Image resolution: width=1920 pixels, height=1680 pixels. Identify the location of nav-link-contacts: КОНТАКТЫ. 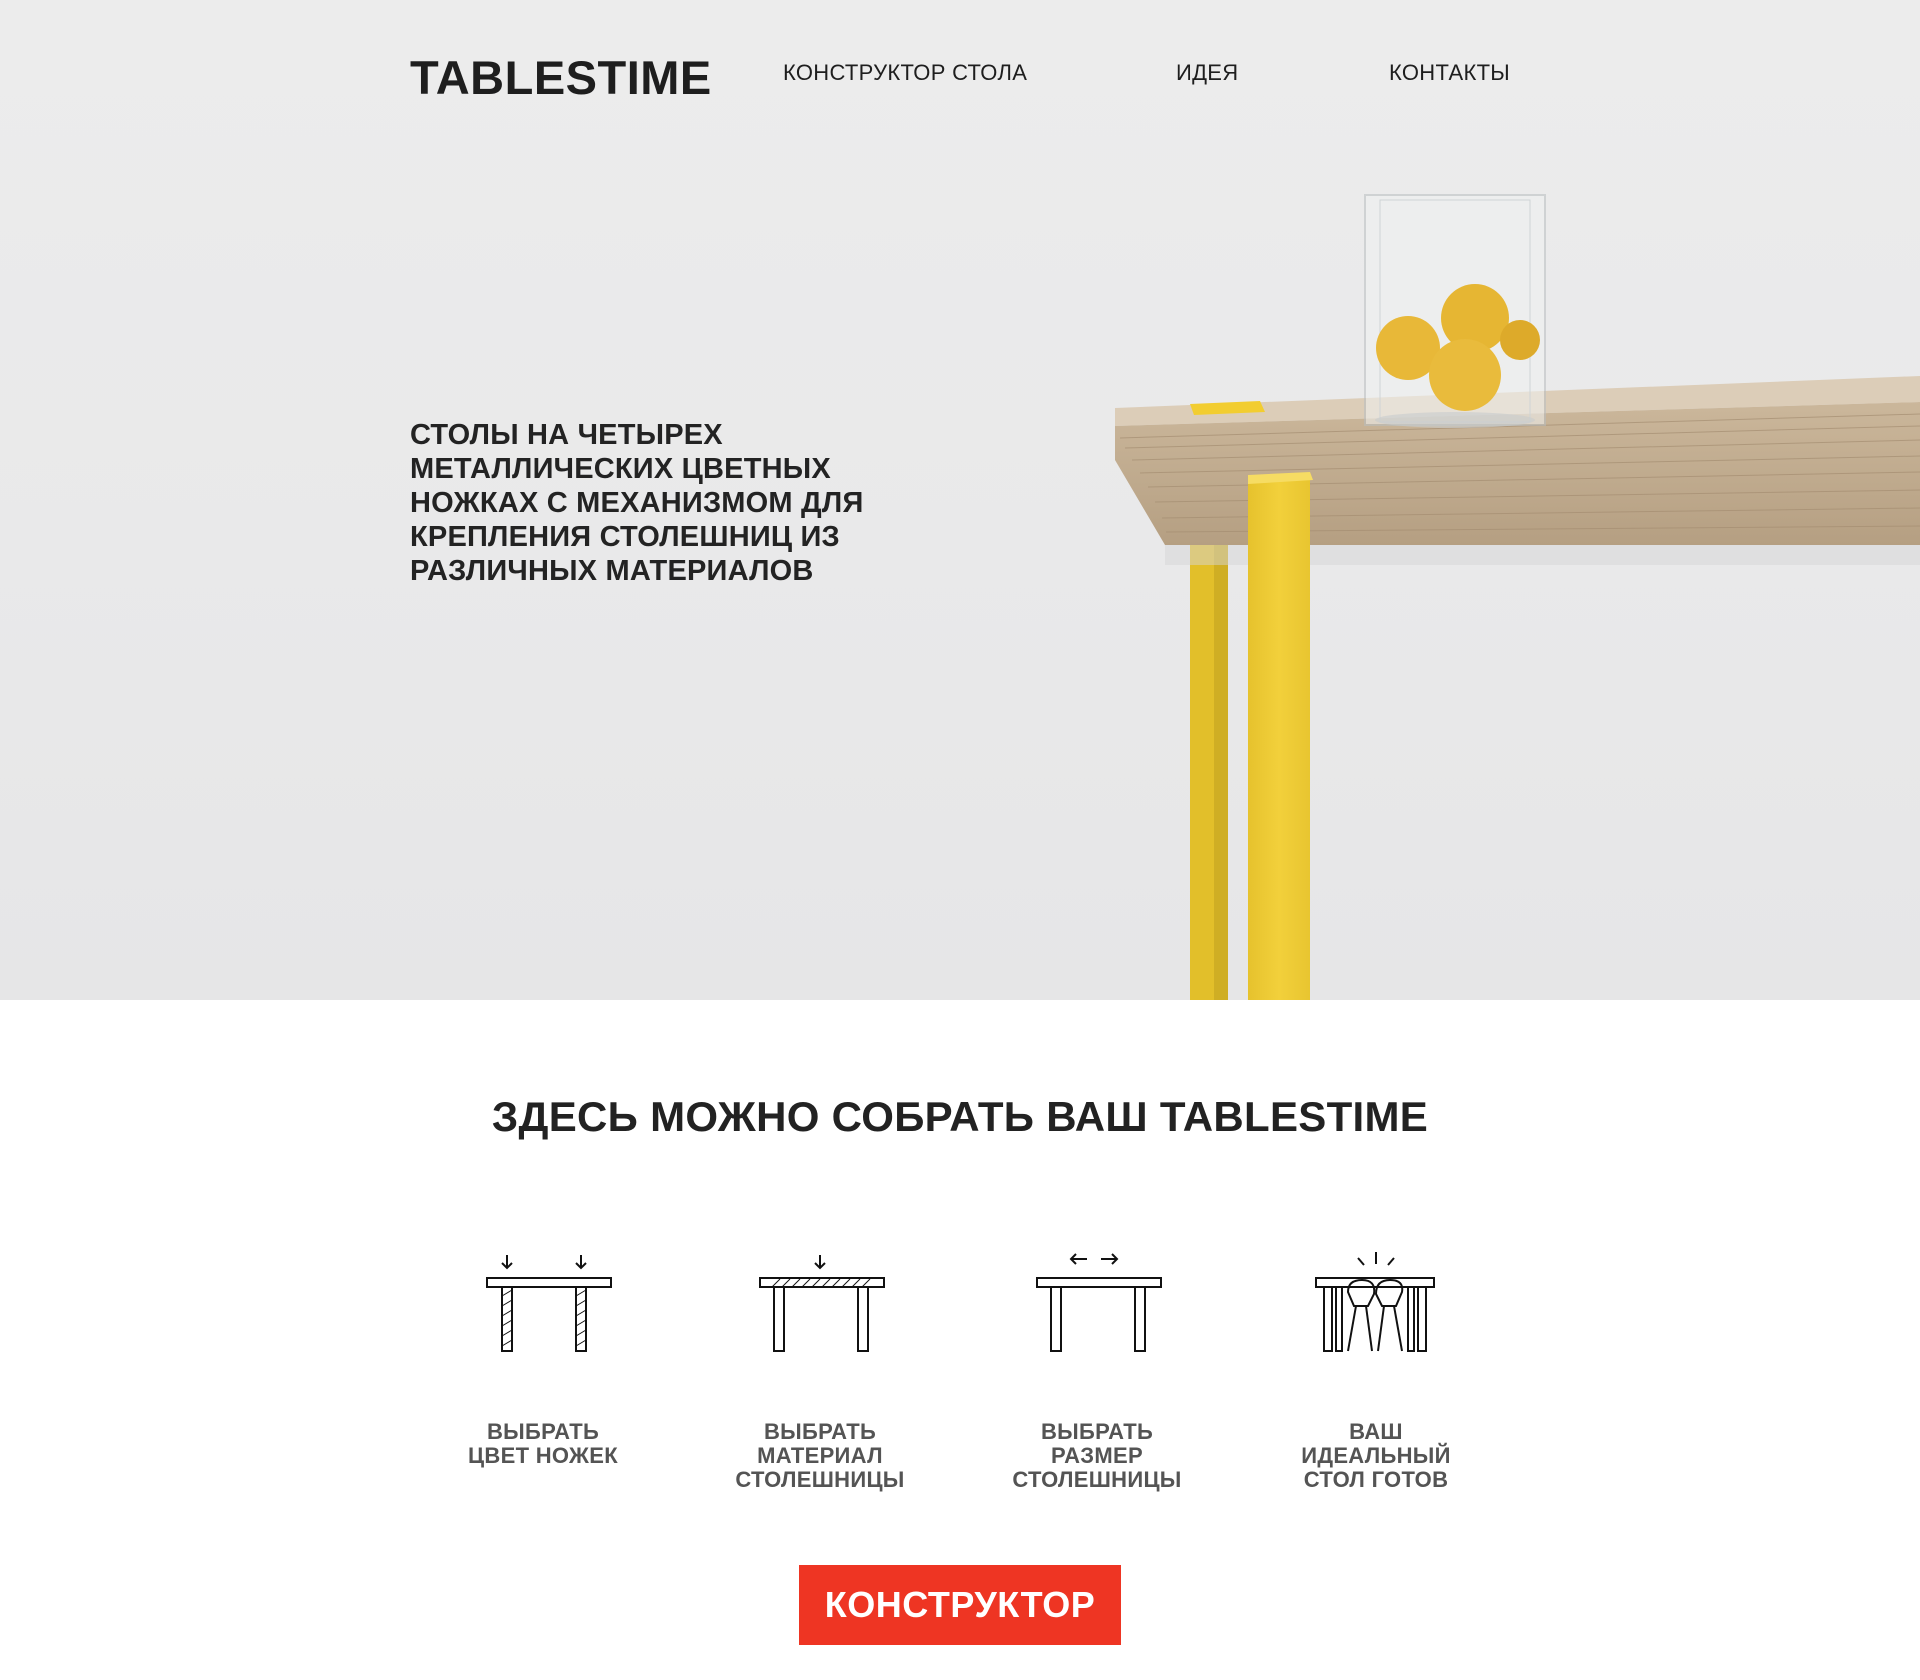
(1449, 73).